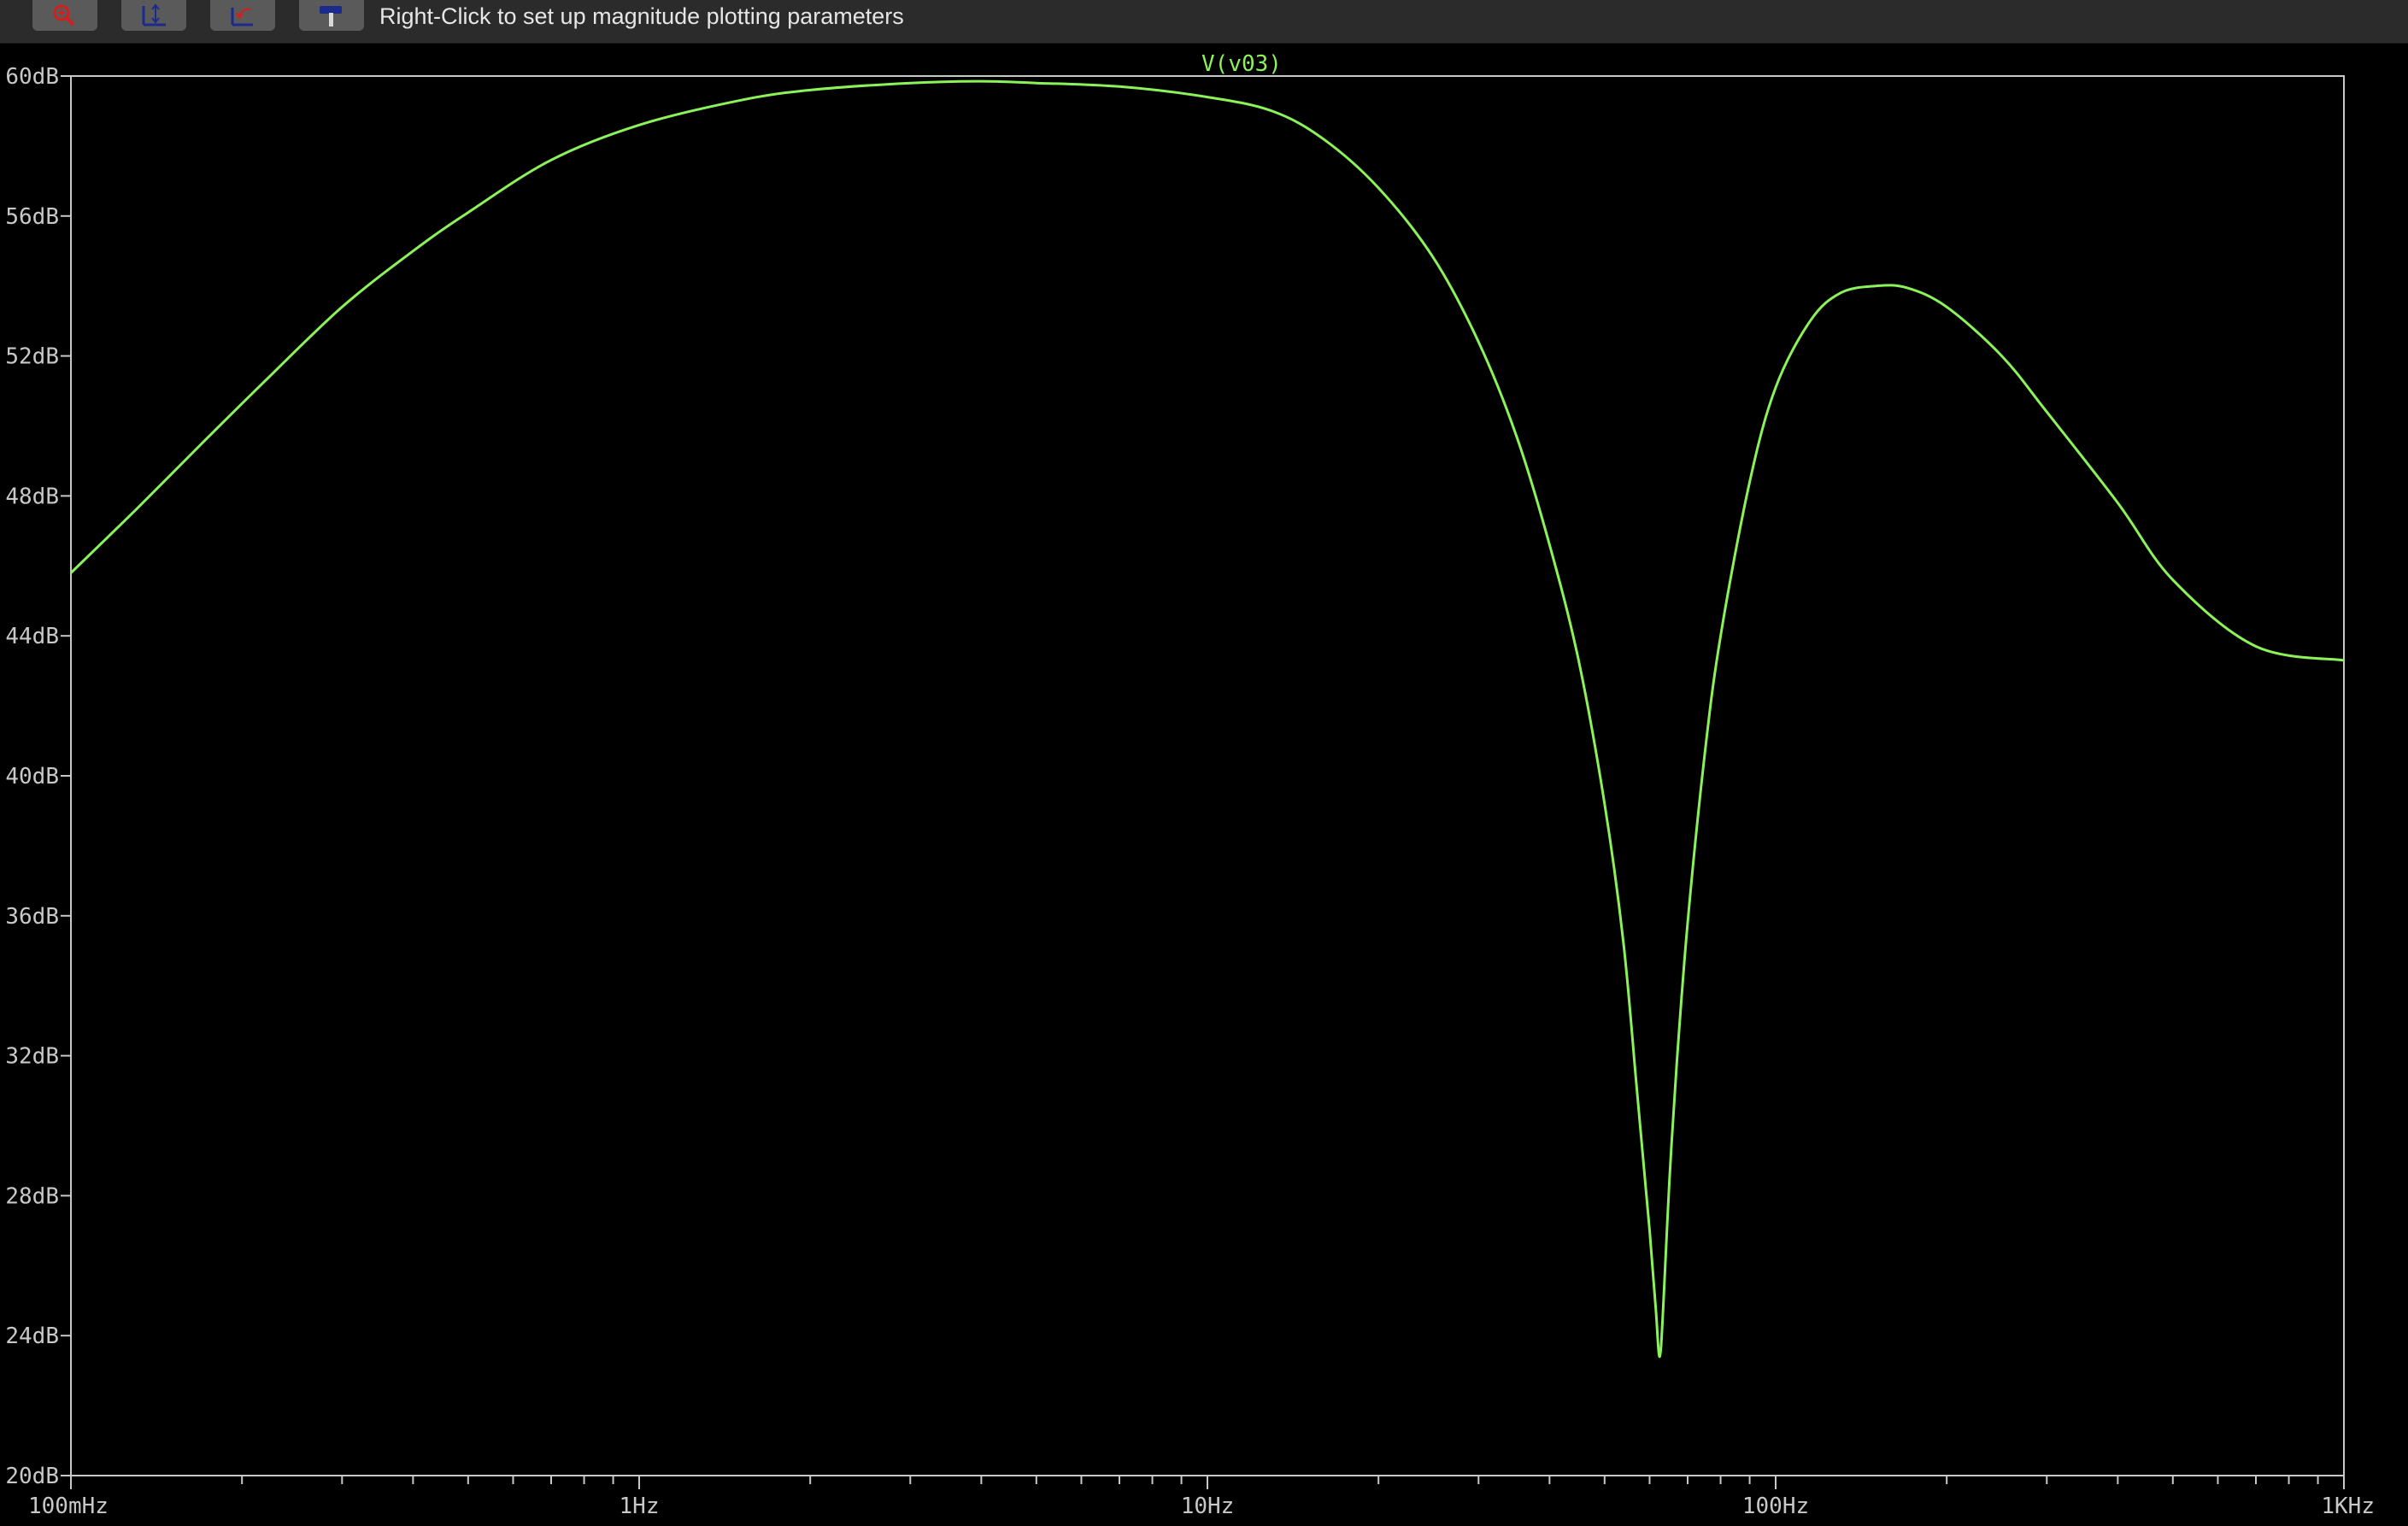 This screenshot has width=2408, height=1526. I want to click on x-tick-label: 10Hz, so click(1208, 1506).